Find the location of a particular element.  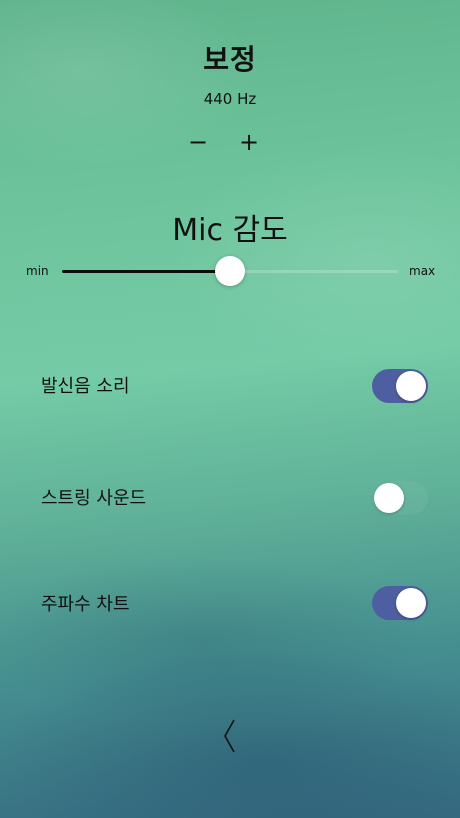

slider-max-label: max is located at coordinates (422, 271).